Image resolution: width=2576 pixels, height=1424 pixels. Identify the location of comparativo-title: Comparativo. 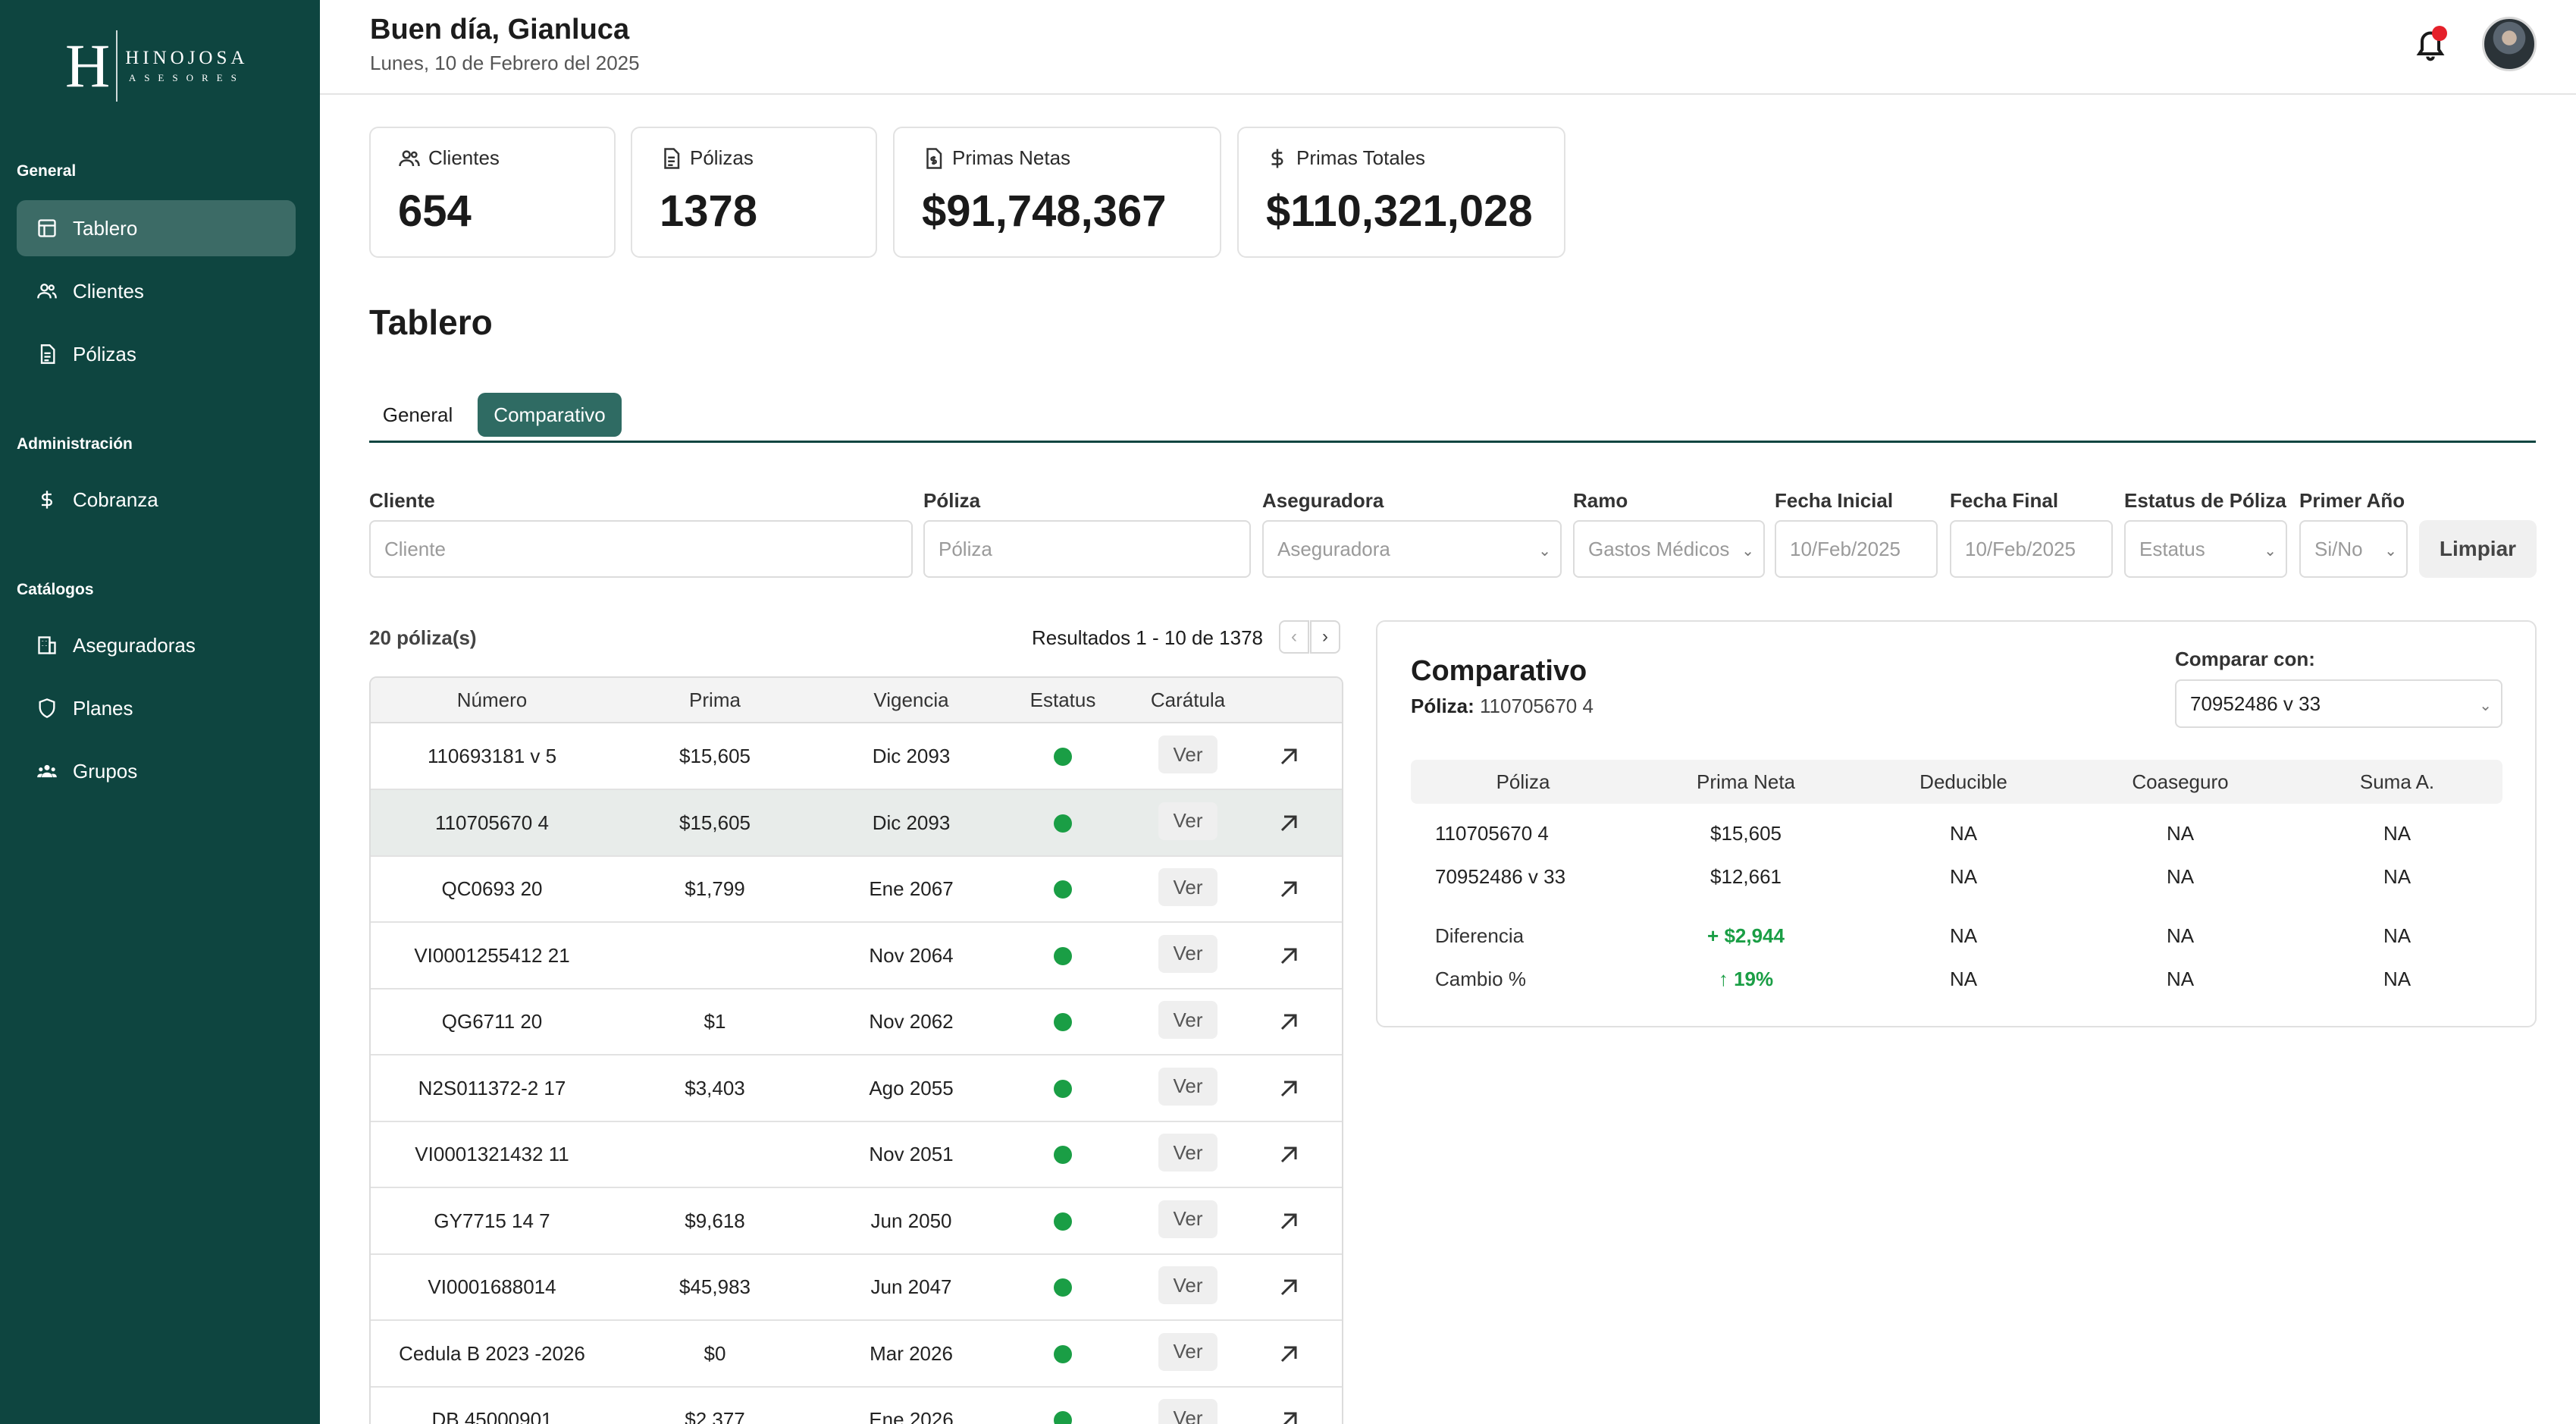
(1499, 671).